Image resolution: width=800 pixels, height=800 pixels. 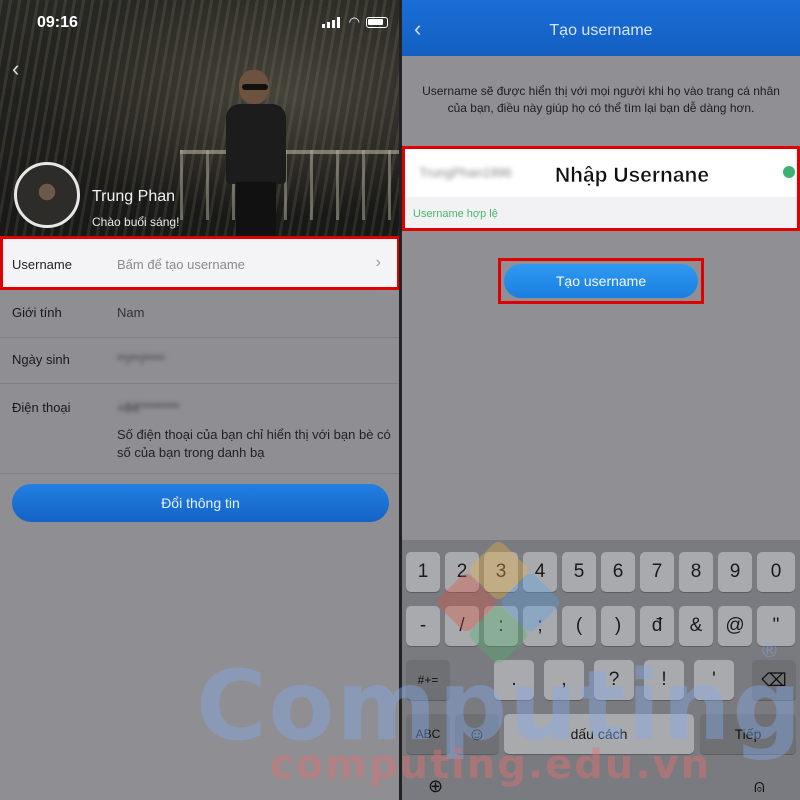 What do you see at coordinates (789, 172) in the screenshot?
I see `check-icon` at bounding box center [789, 172].